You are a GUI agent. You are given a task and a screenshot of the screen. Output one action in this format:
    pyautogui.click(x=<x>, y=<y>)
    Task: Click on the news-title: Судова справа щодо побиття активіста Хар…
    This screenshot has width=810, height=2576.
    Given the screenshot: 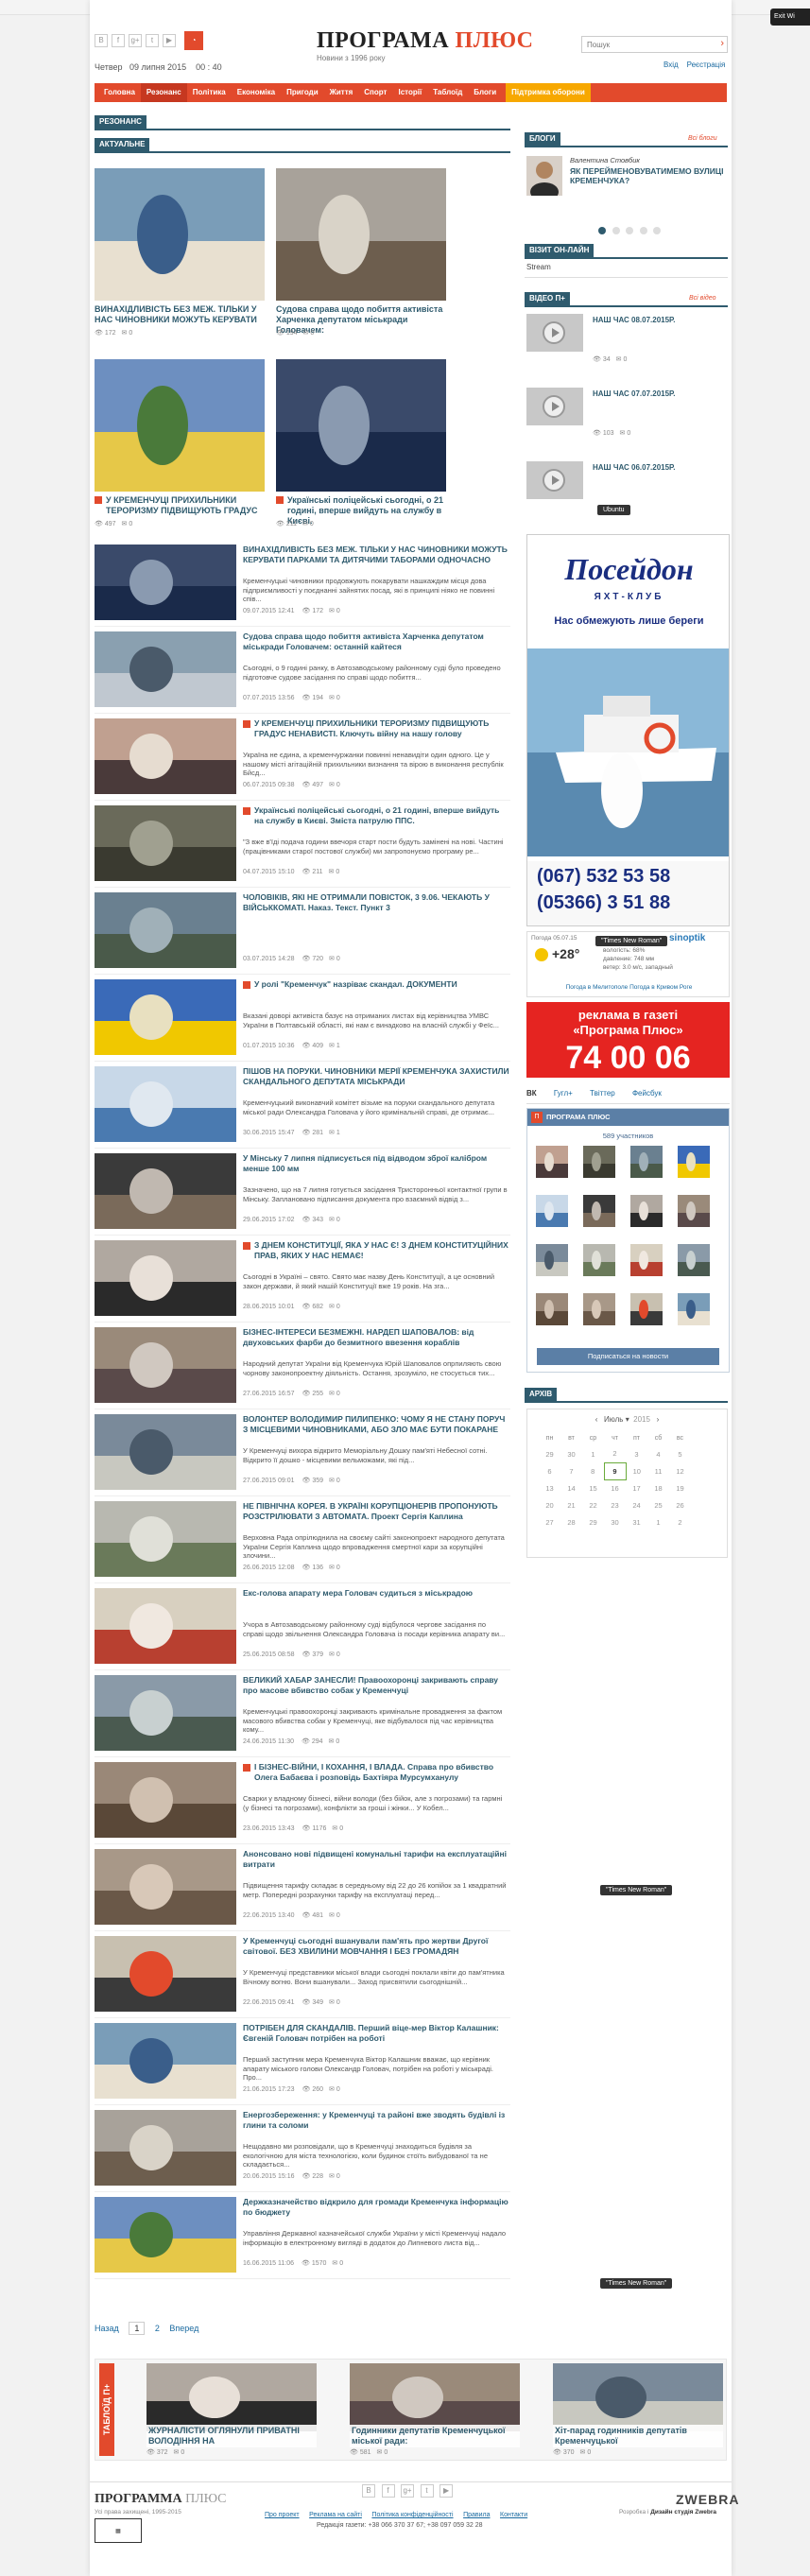 What is the action you would take?
    pyautogui.click(x=377, y=641)
    